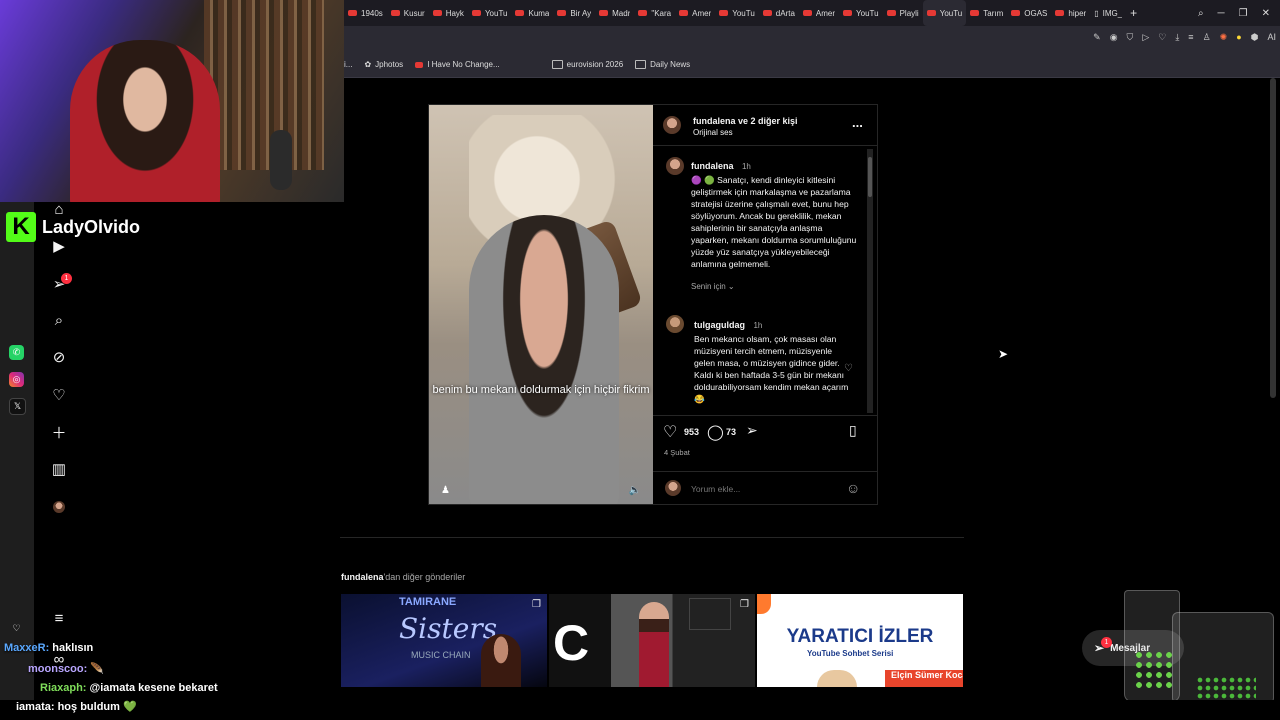  I want to click on play-icon: ▷, so click(1145, 37).